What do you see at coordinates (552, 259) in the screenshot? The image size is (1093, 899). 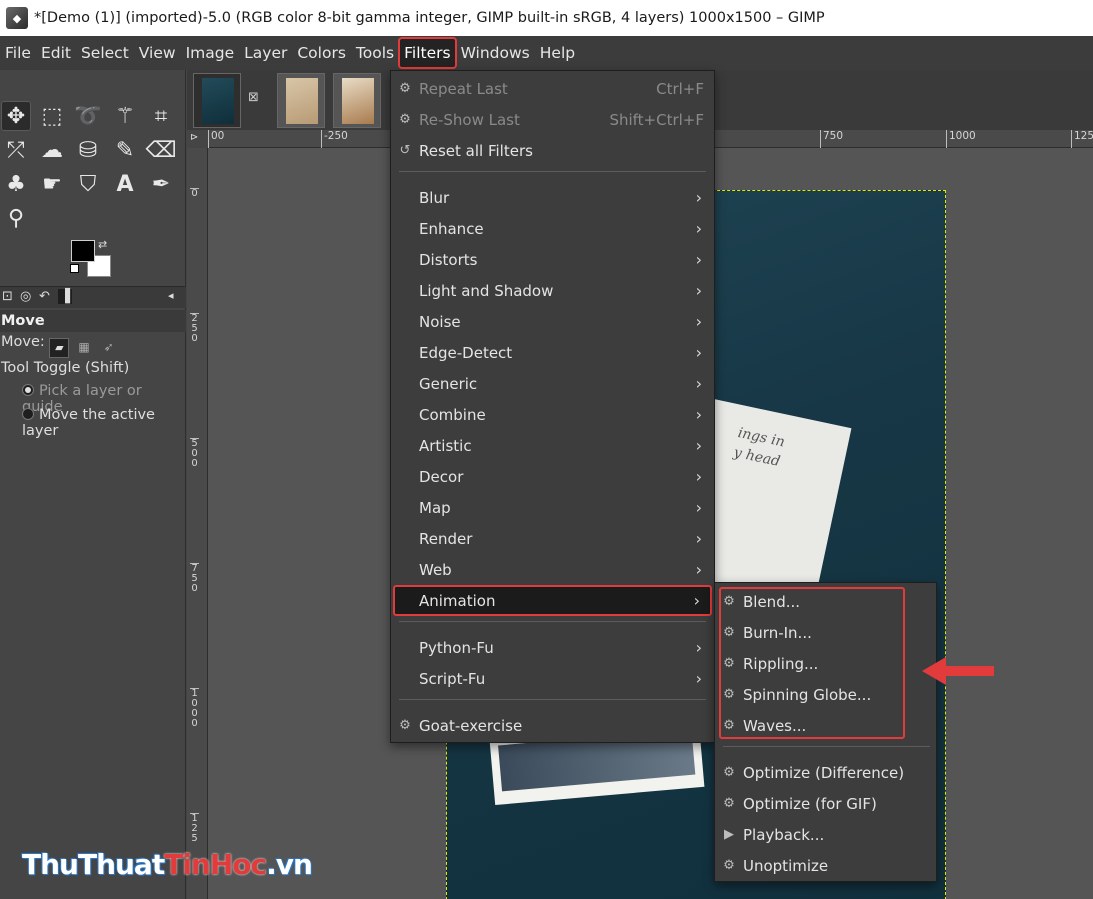 I see `menu-item-distorts: Distorts ›` at bounding box center [552, 259].